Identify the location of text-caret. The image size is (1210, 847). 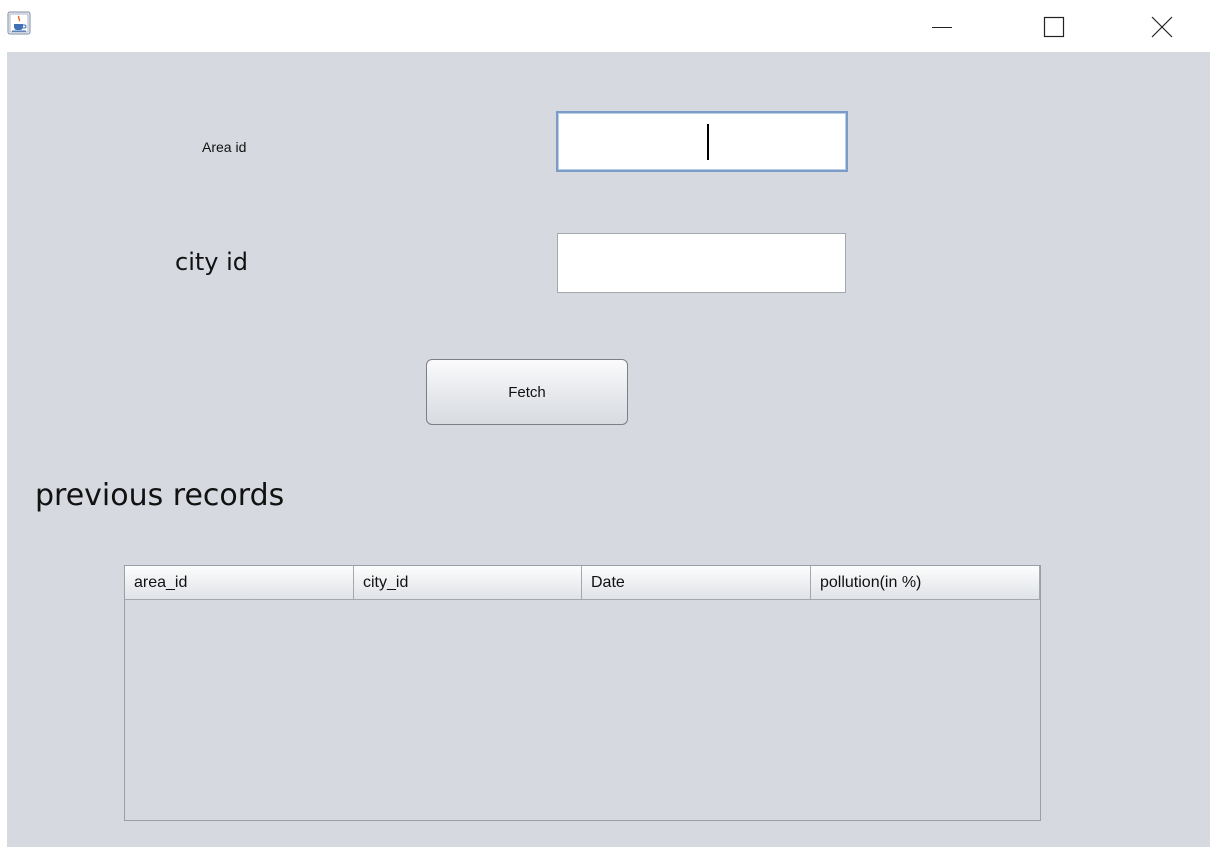
(708, 142).